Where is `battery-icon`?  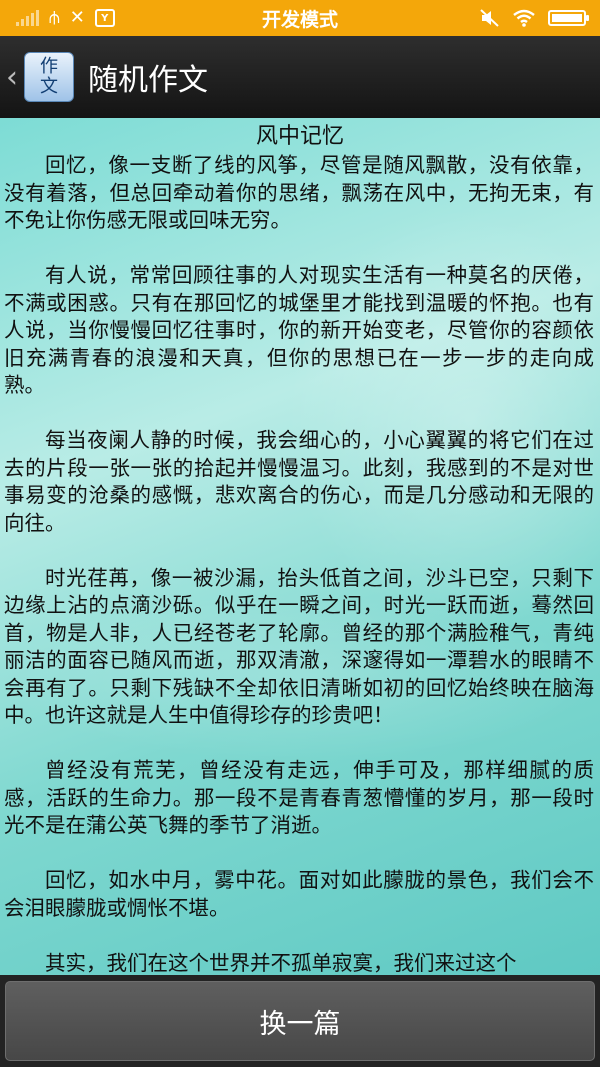 battery-icon is located at coordinates (568, 18).